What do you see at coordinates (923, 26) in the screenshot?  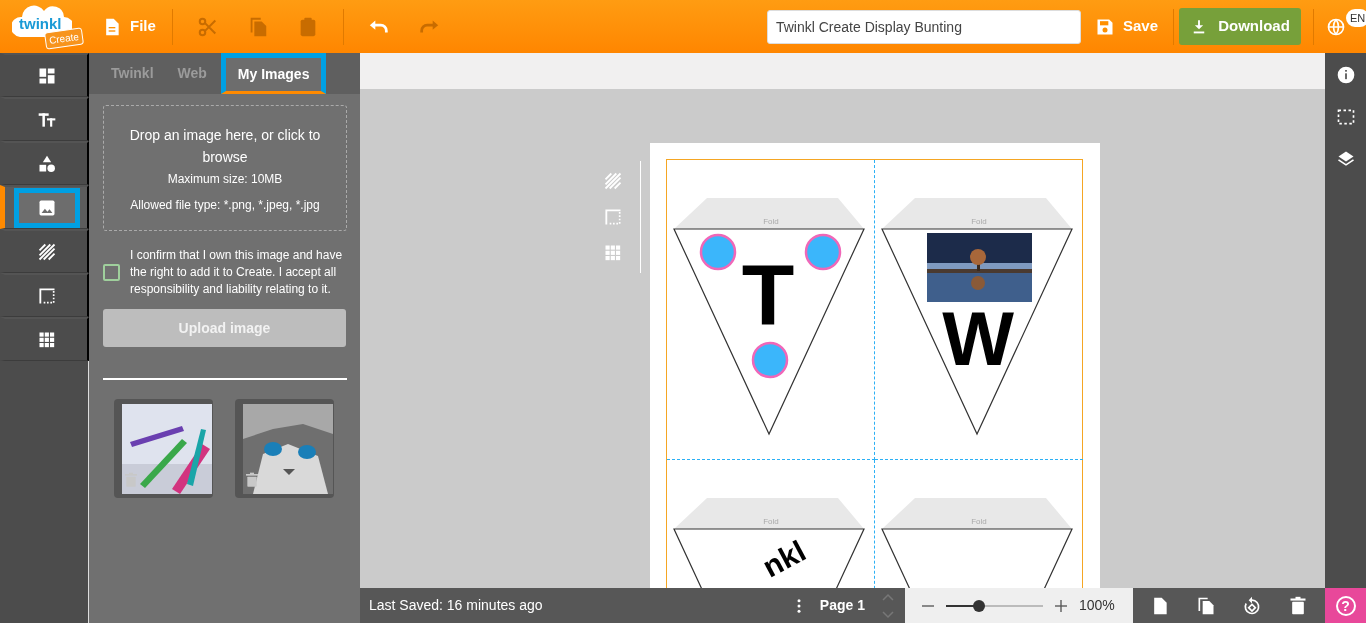 I see `document-title-field: Twinkl Create Display Bunting` at bounding box center [923, 26].